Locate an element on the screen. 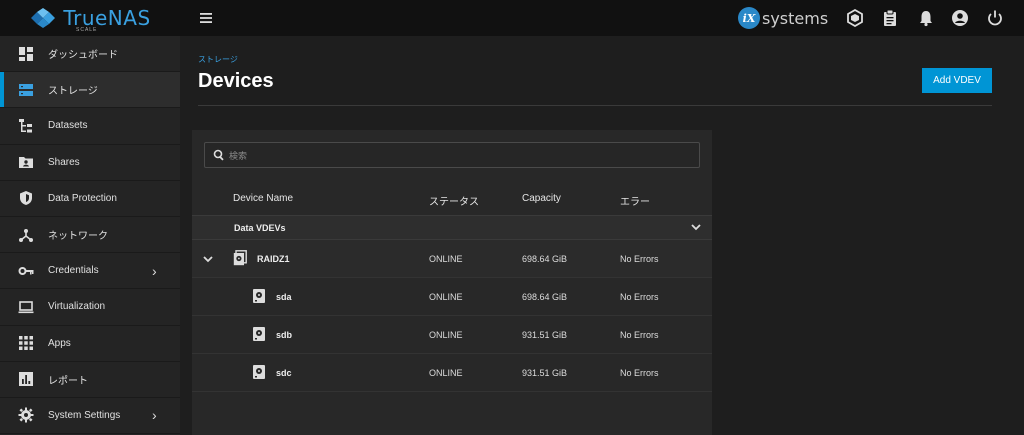 Image resolution: width=1024 pixels, height=435 pixels. device-name: sdb is located at coordinates (284, 335).